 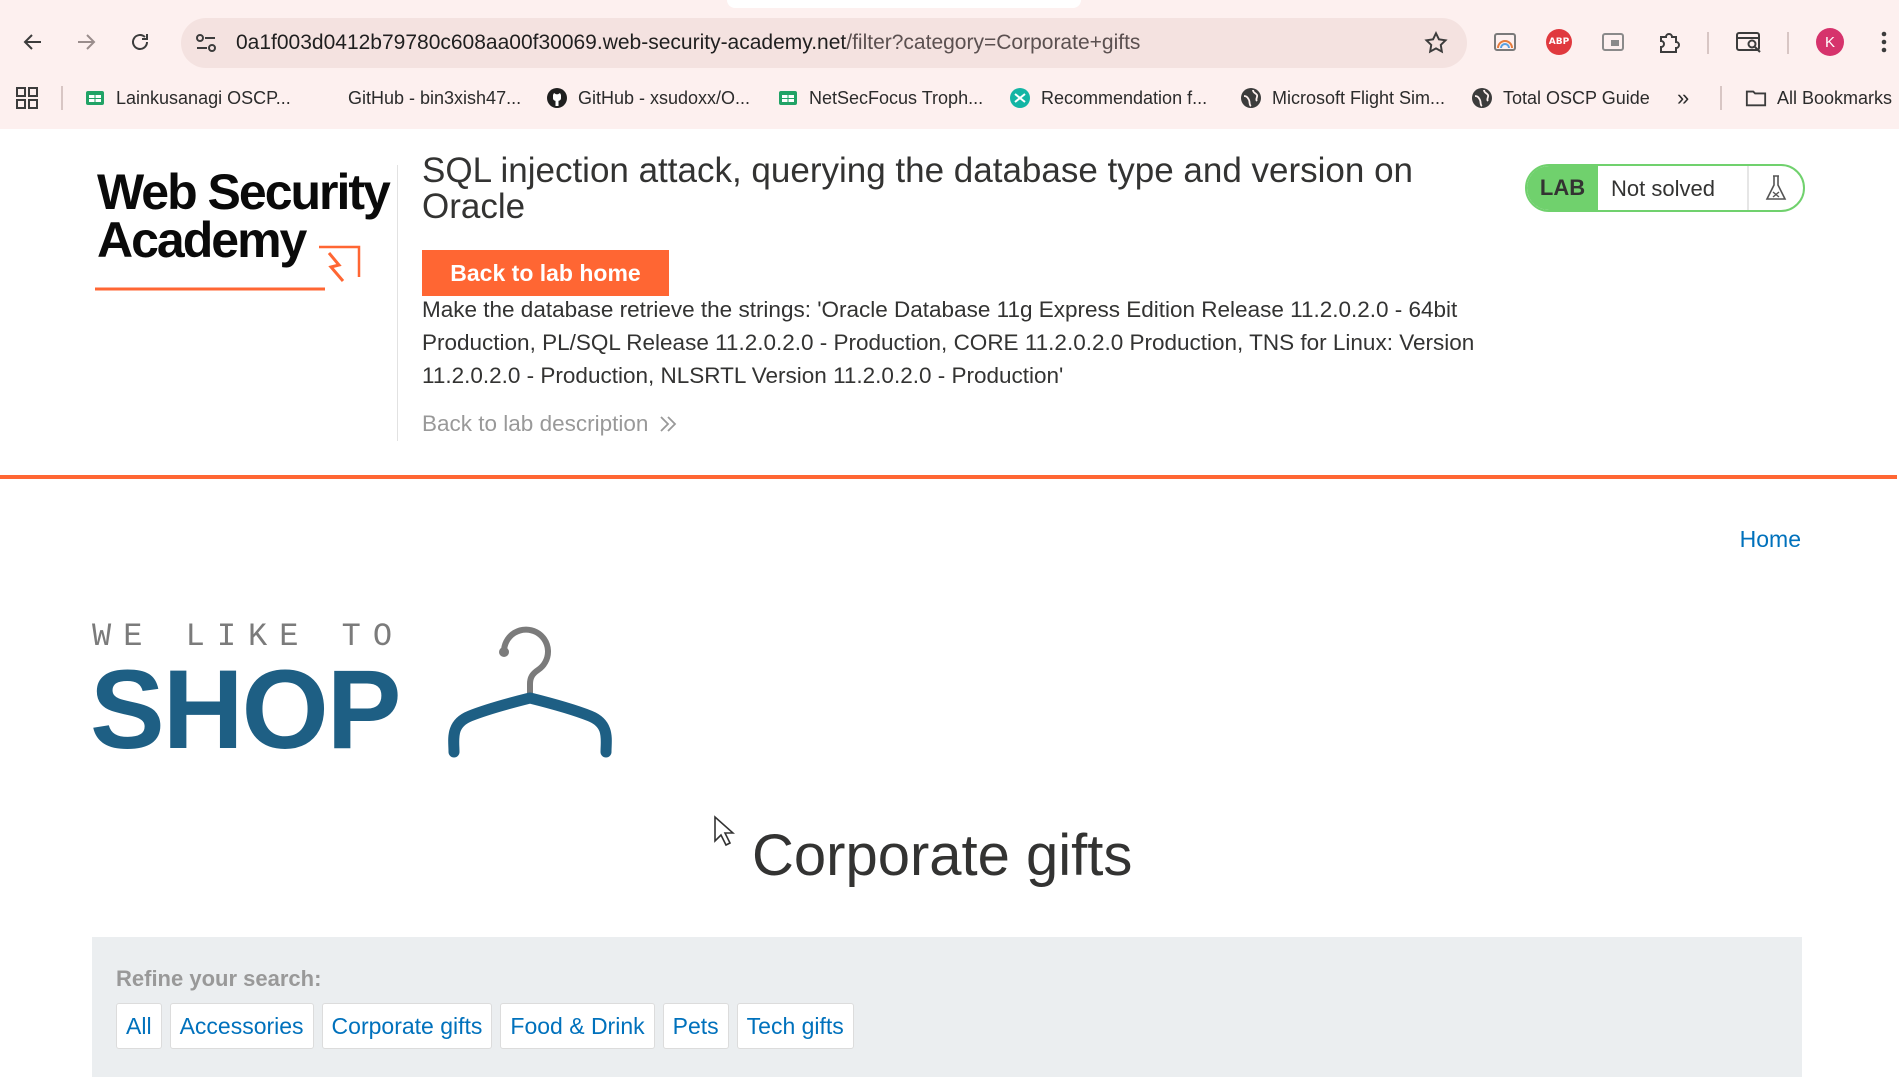 What do you see at coordinates (1683, 97) in the screenshot?
I see `more-bookmarks-button: »` at bounding box center [1683, 97].